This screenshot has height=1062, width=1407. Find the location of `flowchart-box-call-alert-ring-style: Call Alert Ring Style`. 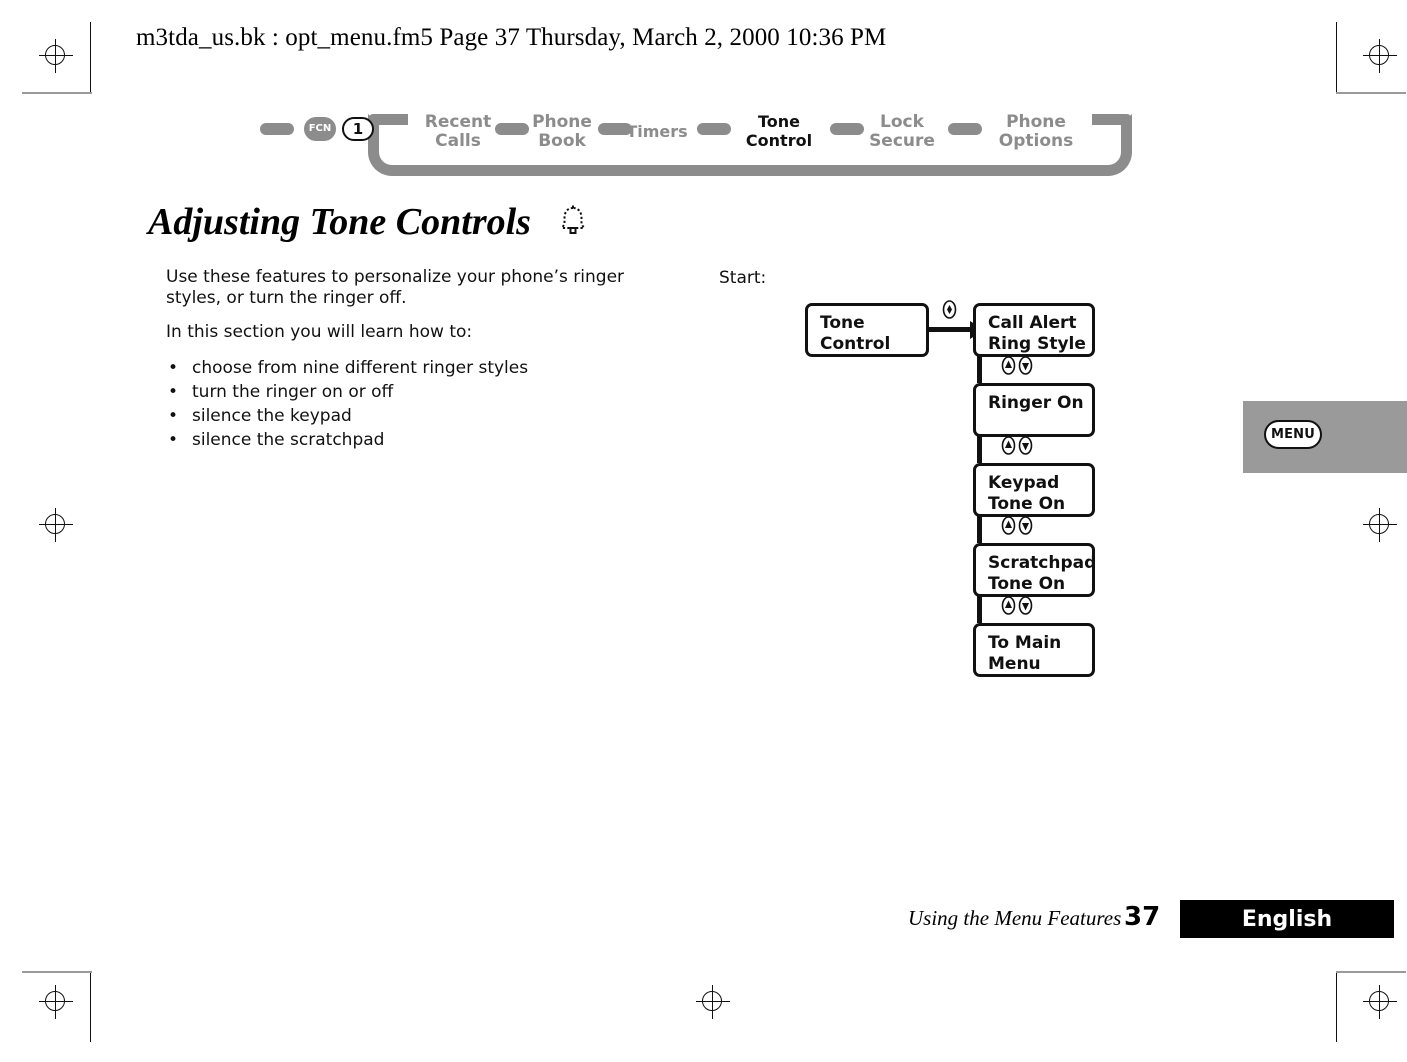

flowchart-box-call-alert-ring-style: Call Alert Ring Style is located at coordinates (1034, 330).